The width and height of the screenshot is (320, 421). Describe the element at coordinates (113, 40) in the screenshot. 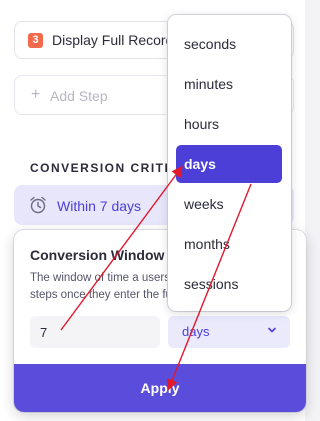

I see `step-label: Display Full Record` at that location.